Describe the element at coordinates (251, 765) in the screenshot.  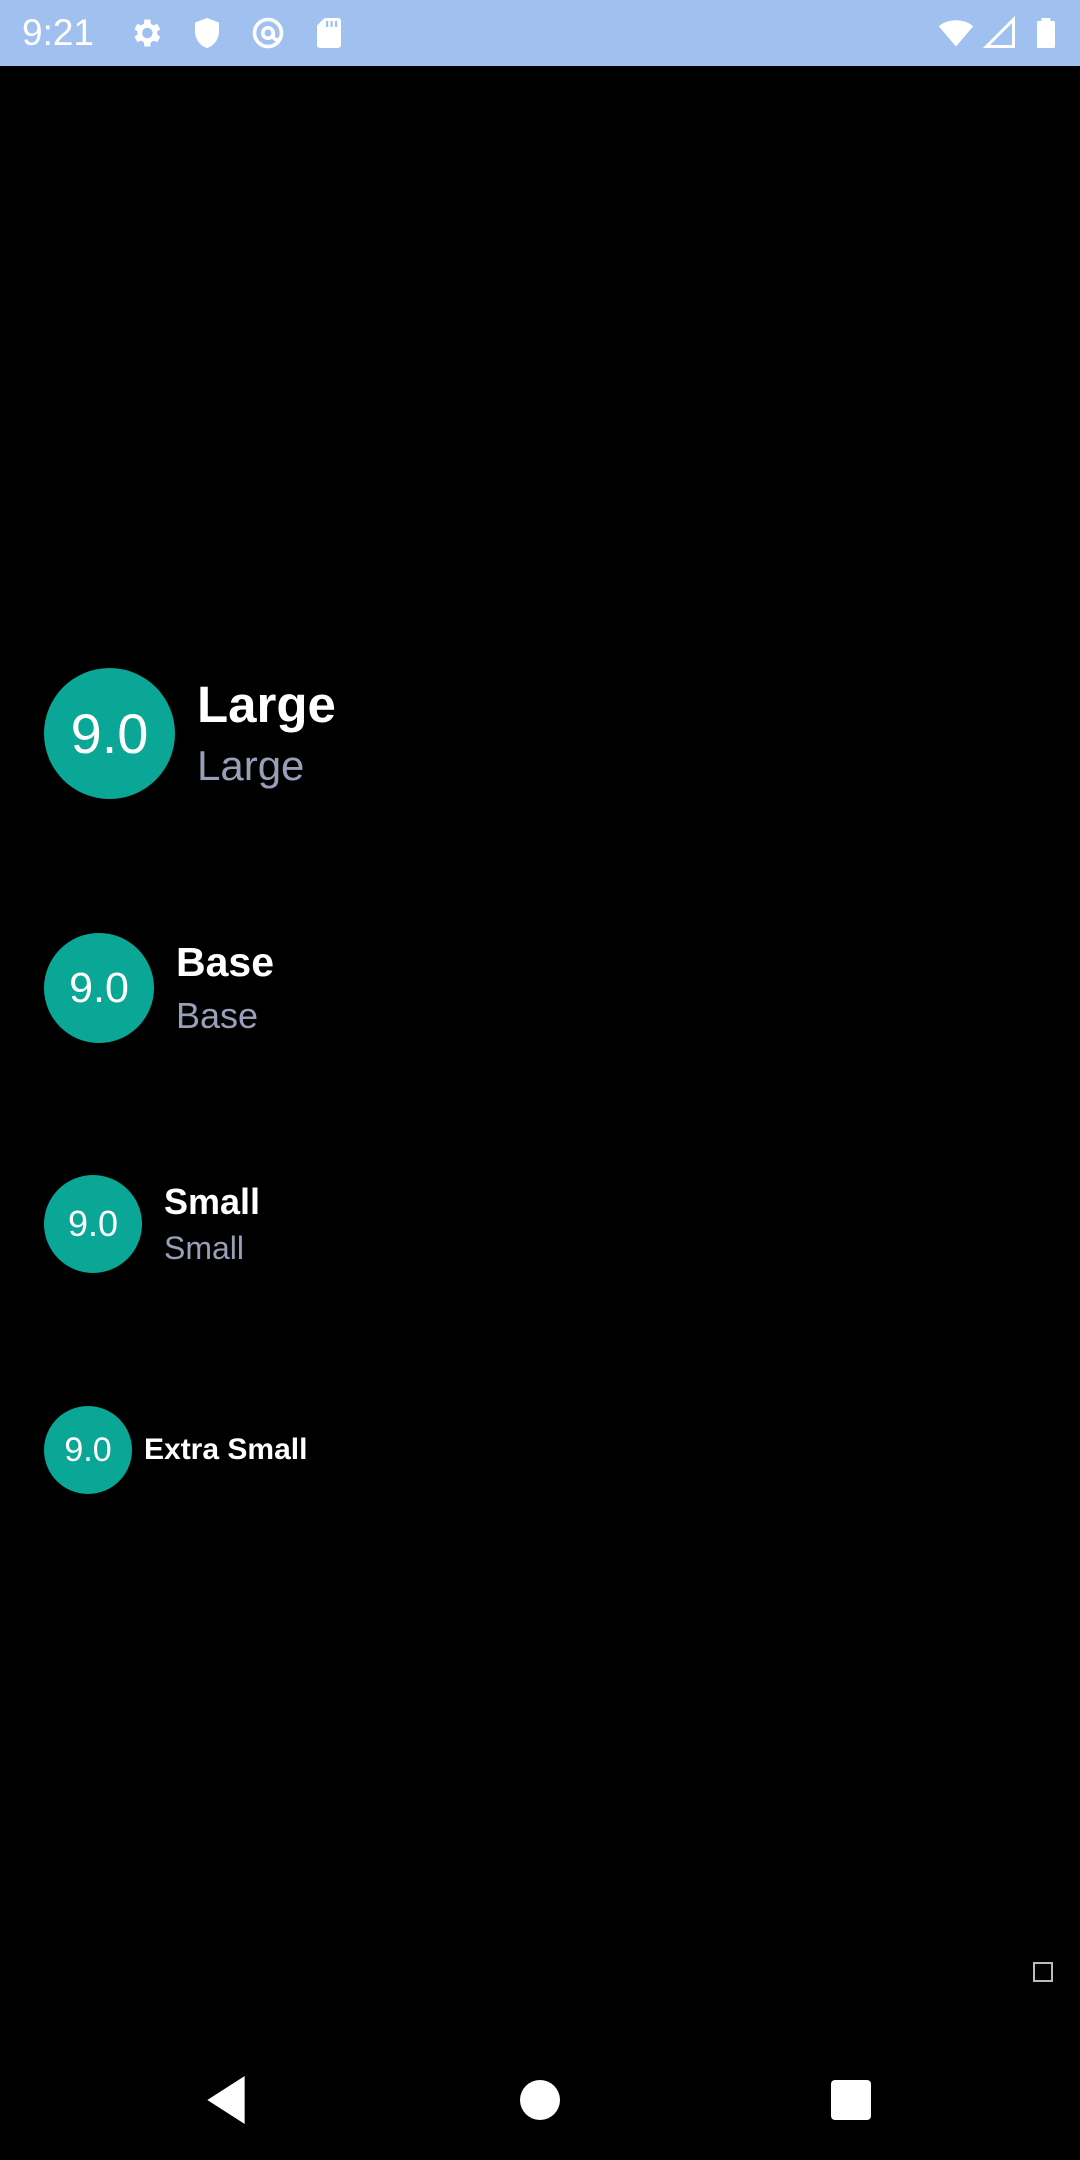
I see `rating-subtitle: Large` at that location.